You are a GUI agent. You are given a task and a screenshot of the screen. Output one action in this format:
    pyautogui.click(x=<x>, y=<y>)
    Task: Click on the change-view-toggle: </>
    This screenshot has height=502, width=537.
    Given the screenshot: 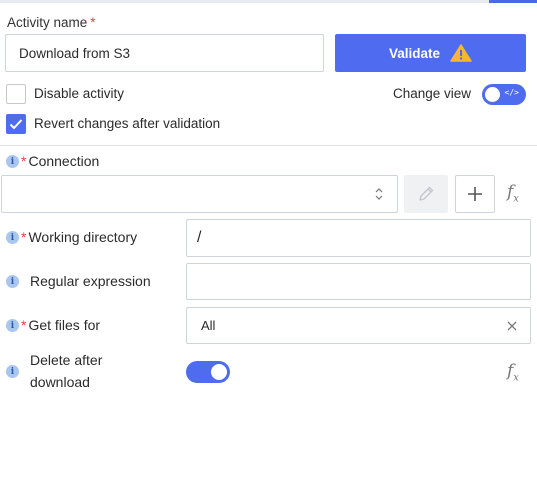 What is the action you would take?
    pyautogui.click(x=504, y=94)
    